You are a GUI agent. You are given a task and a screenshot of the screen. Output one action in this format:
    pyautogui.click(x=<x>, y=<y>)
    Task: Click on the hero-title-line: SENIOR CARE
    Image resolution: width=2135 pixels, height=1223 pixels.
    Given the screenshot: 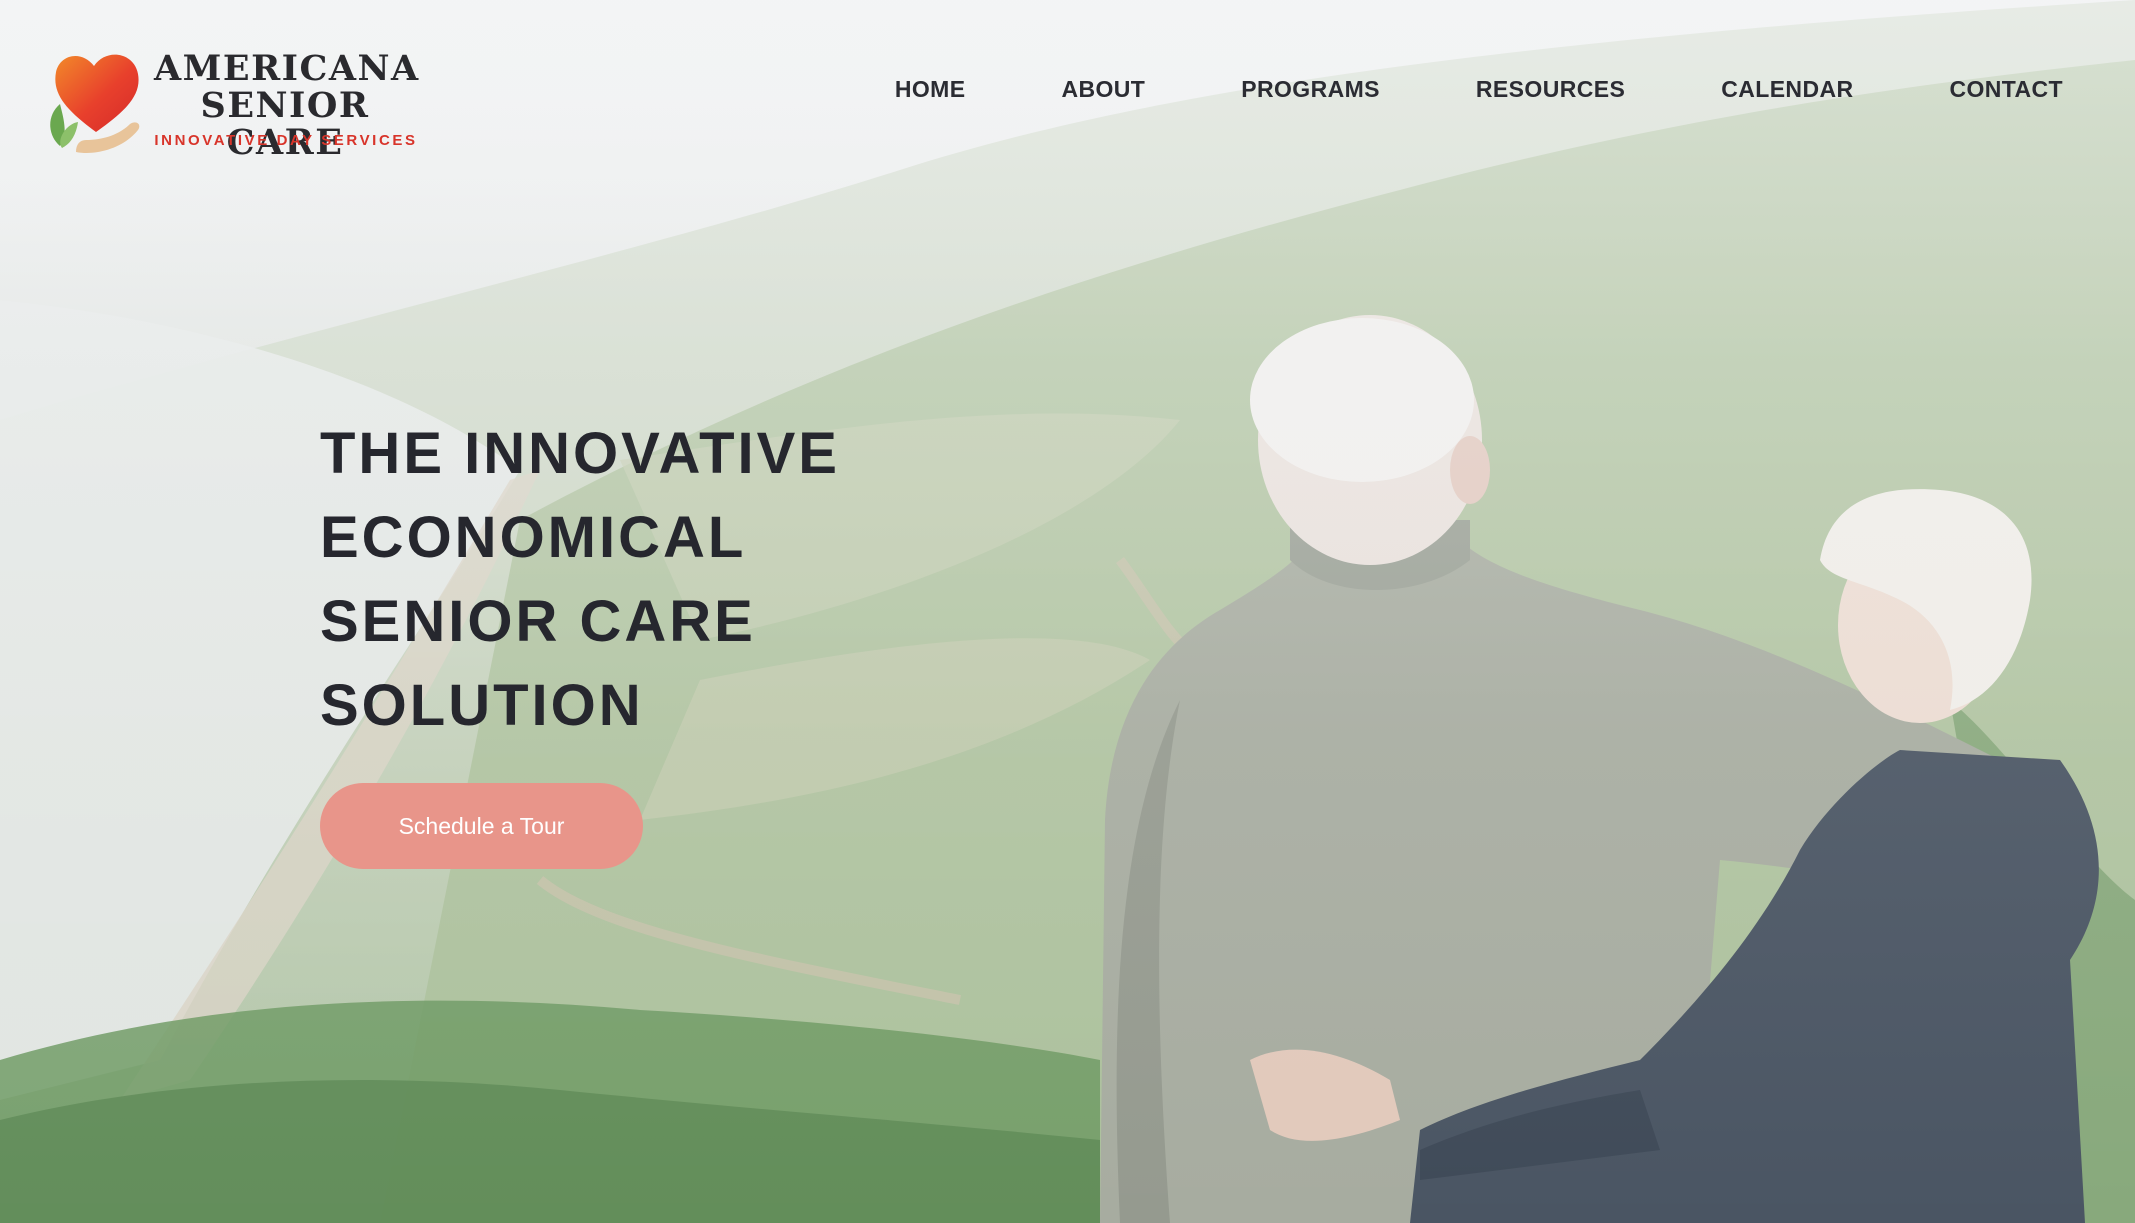 What is the action you would take?
    pyautogui.click(x=538, y=621)
    